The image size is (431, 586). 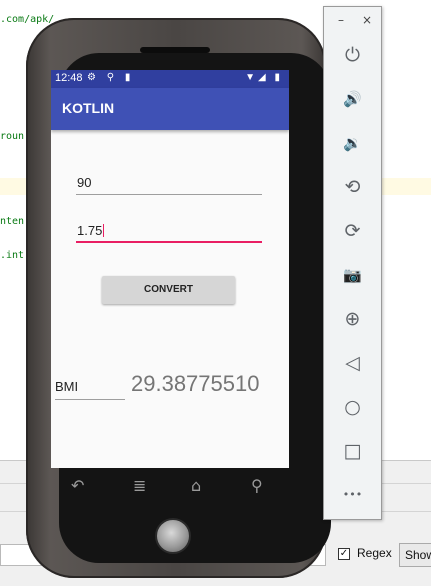 I want to click on notification-icons: ⚙ ⚲ ▮, so click(x=111, y=77).